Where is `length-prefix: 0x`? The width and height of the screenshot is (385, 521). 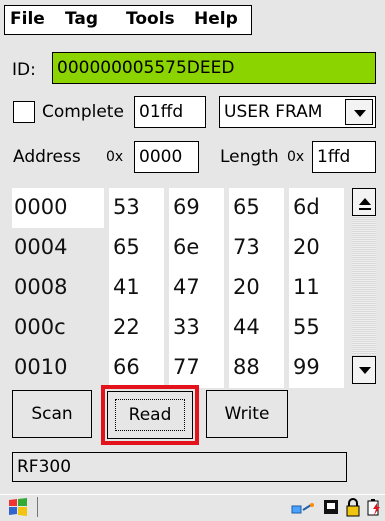
length-prefix: 0x is located at coordinates (296, 157).